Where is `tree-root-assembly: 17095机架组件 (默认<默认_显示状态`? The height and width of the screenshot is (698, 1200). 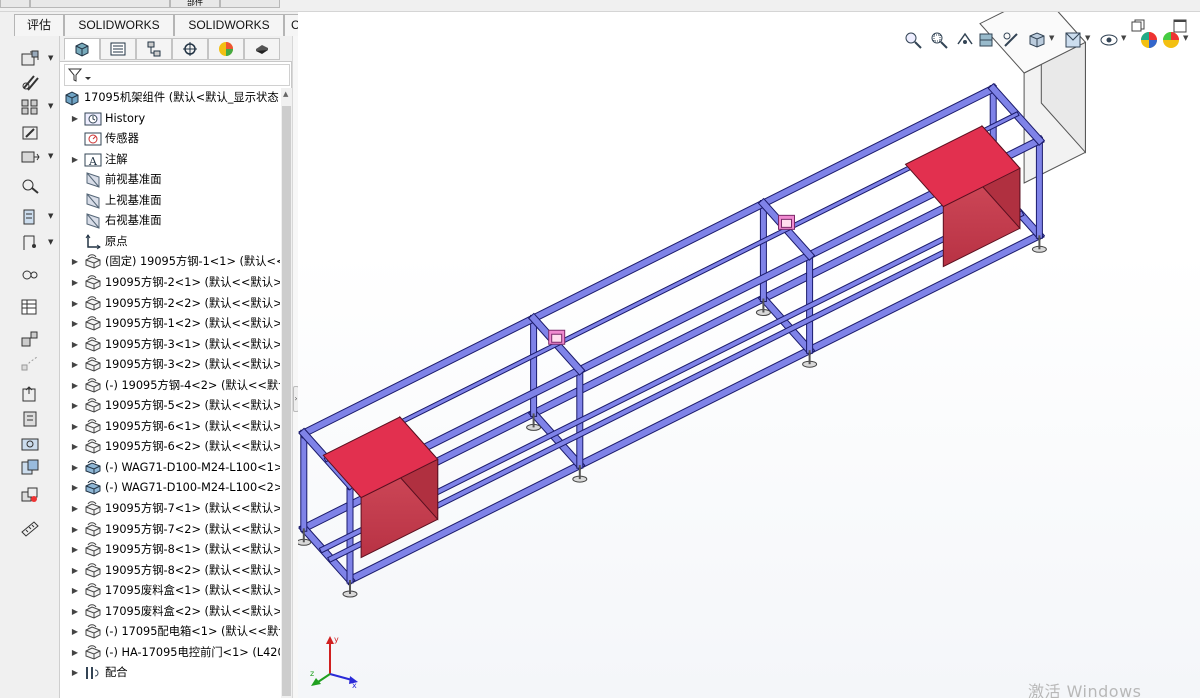 tree-root-assembly: 17095机架组件 (默认<默认_显示状态 is located at coordinates (170, 98).